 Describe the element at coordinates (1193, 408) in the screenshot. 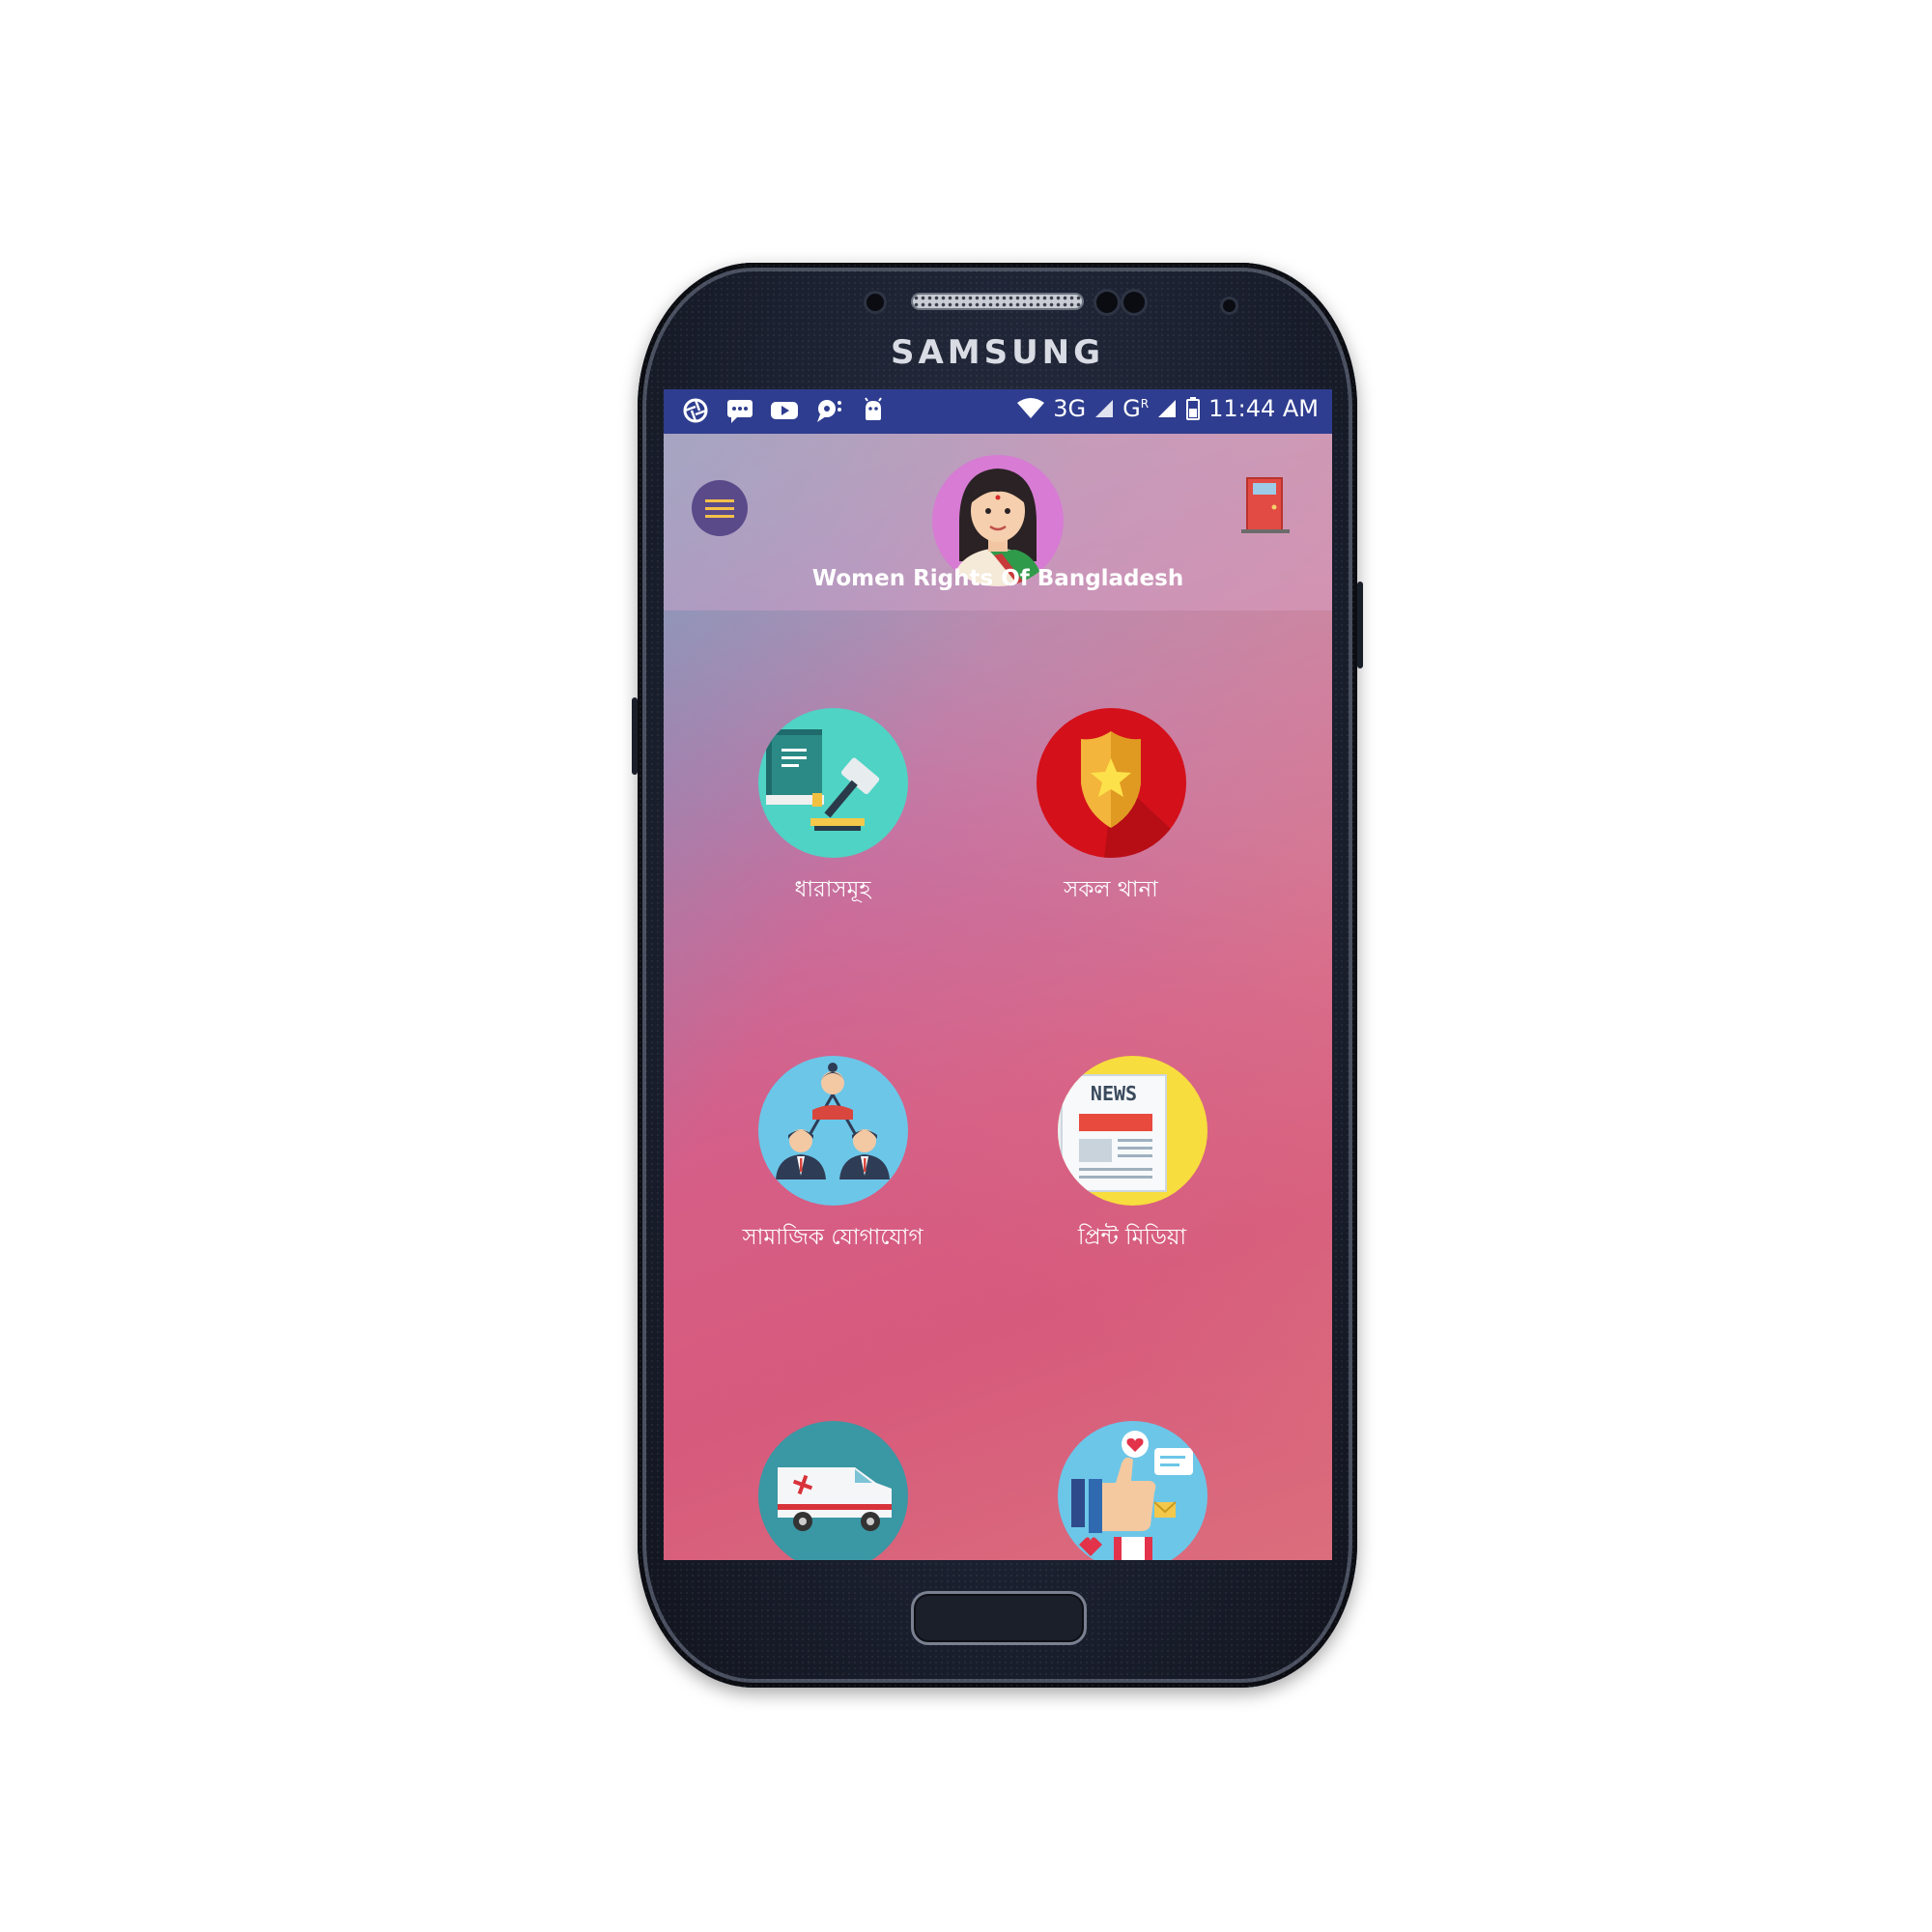

I see `battery-icon` at that location.